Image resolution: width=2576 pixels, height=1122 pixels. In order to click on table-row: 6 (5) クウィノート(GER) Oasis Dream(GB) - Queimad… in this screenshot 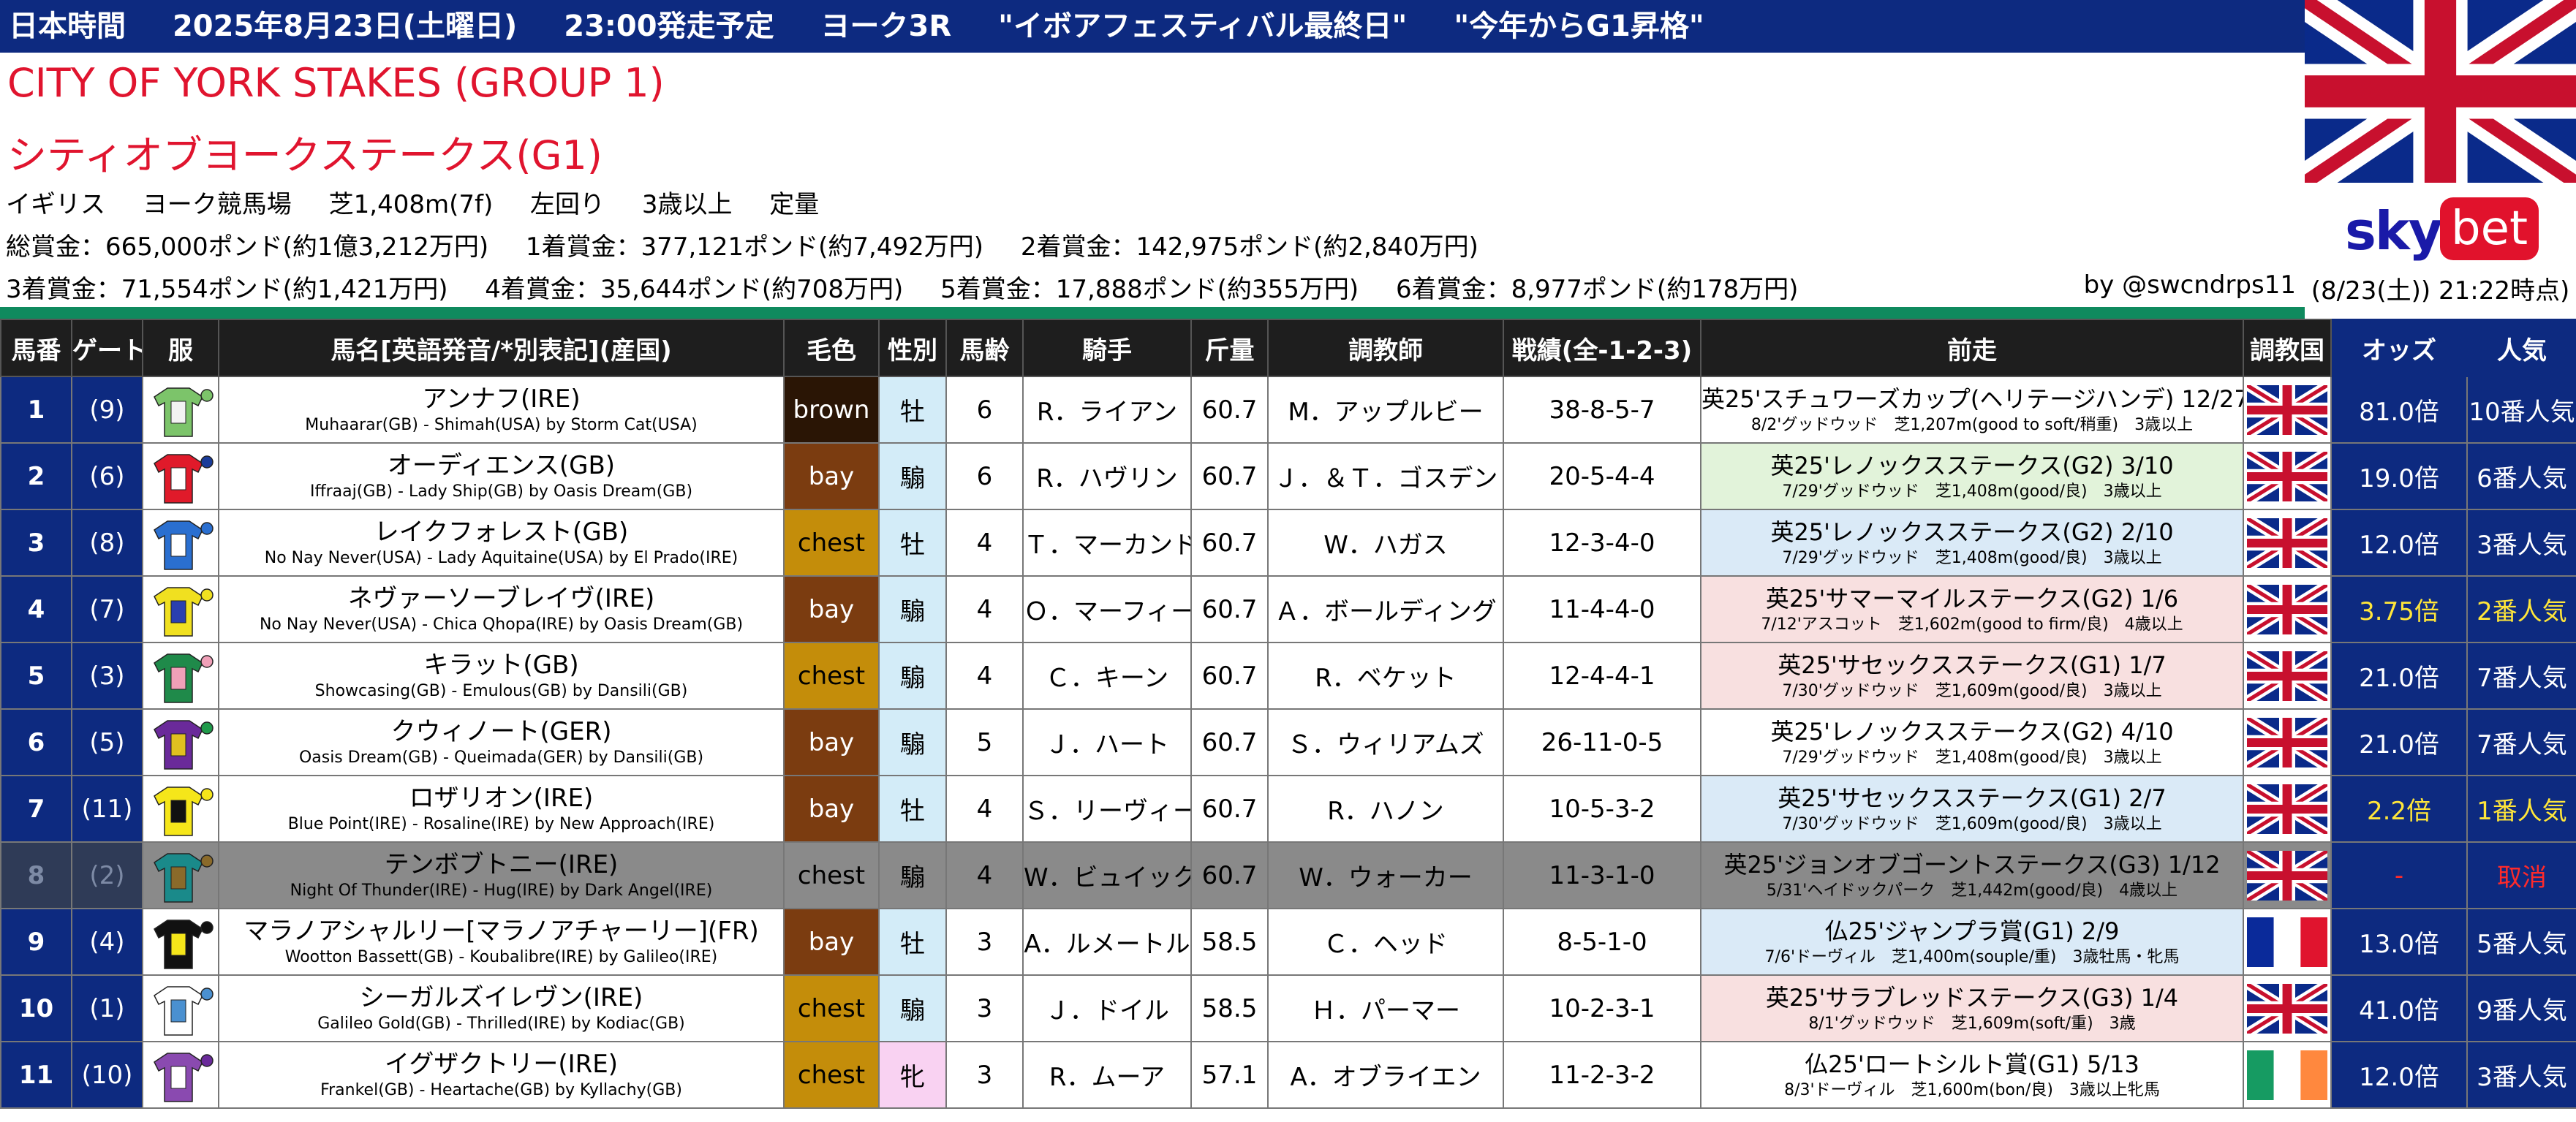, I will do `click(1288, 742)`.